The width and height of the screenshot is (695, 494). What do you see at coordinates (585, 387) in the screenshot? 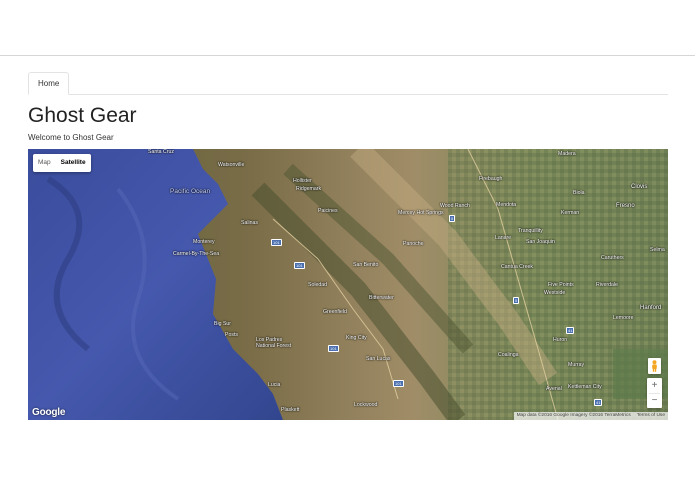
I see `place-label: Kettleman City` at bounding box center [585, 387].